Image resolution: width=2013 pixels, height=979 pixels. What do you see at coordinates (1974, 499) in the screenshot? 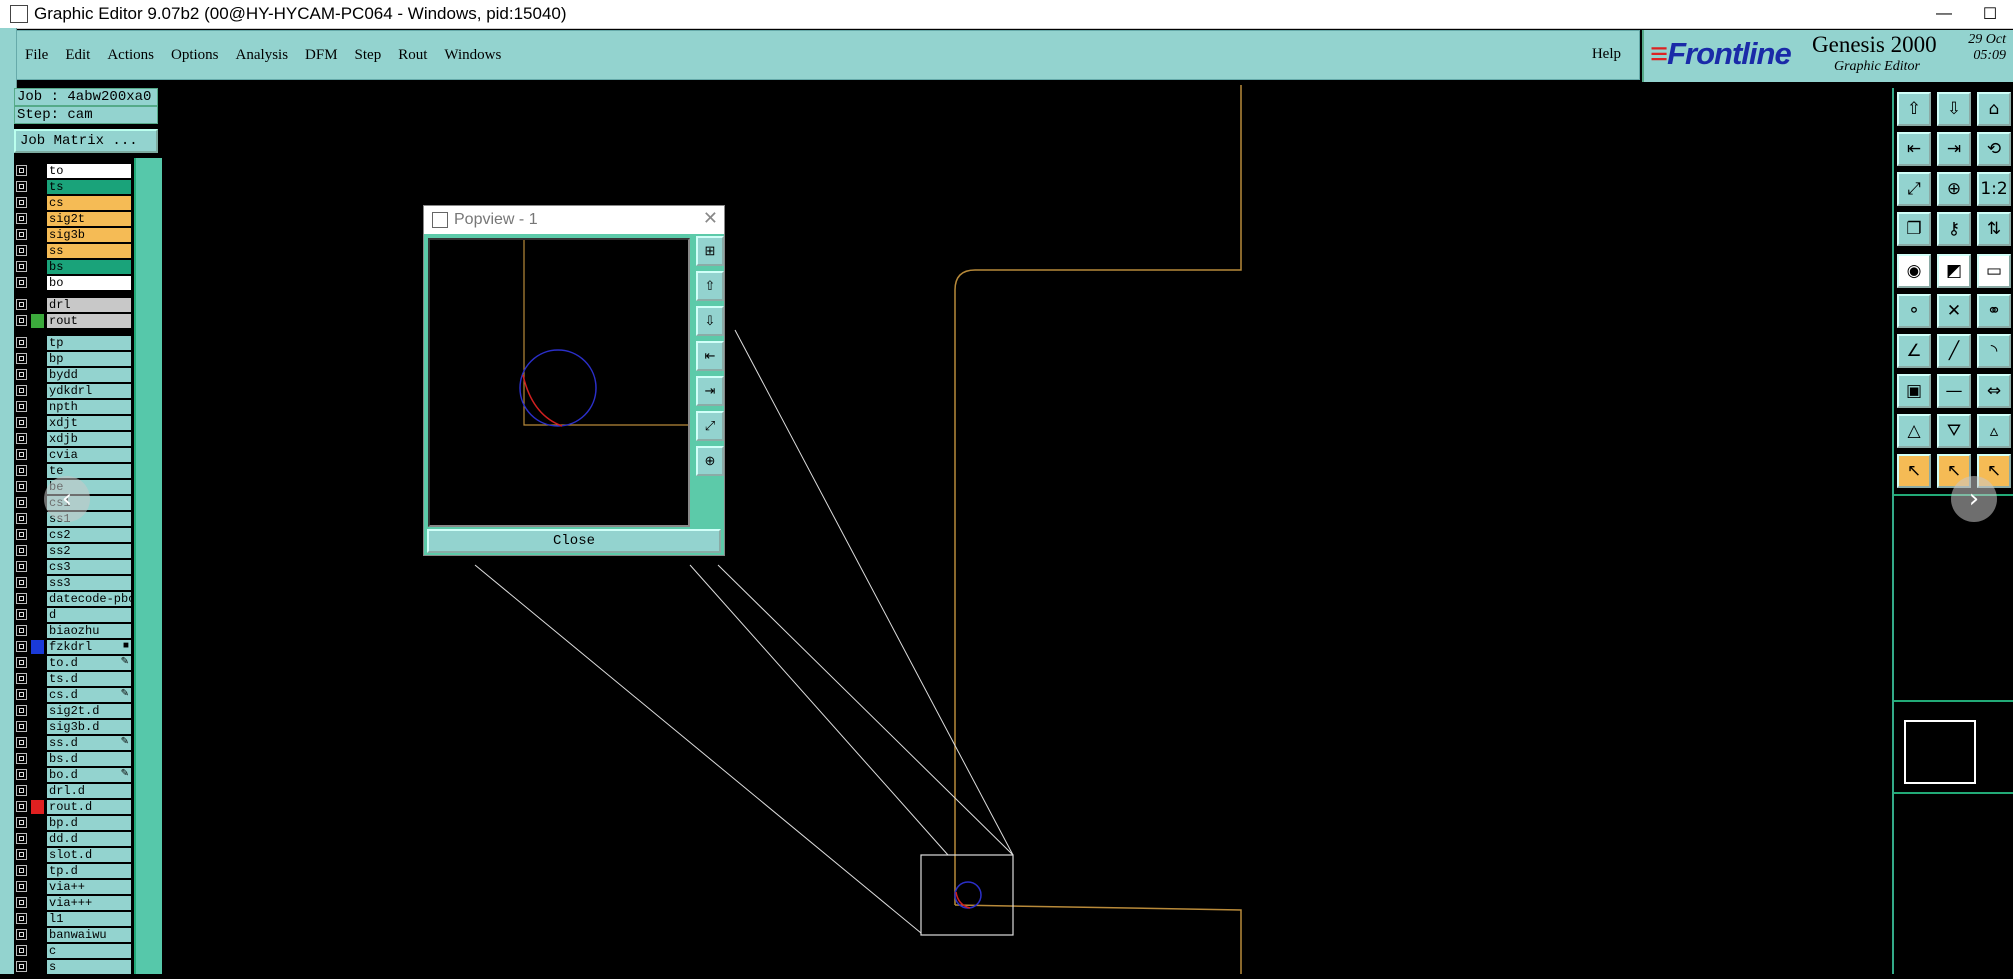
I see `next-arrow-icon: ›` at bounding box center [1974, 499].